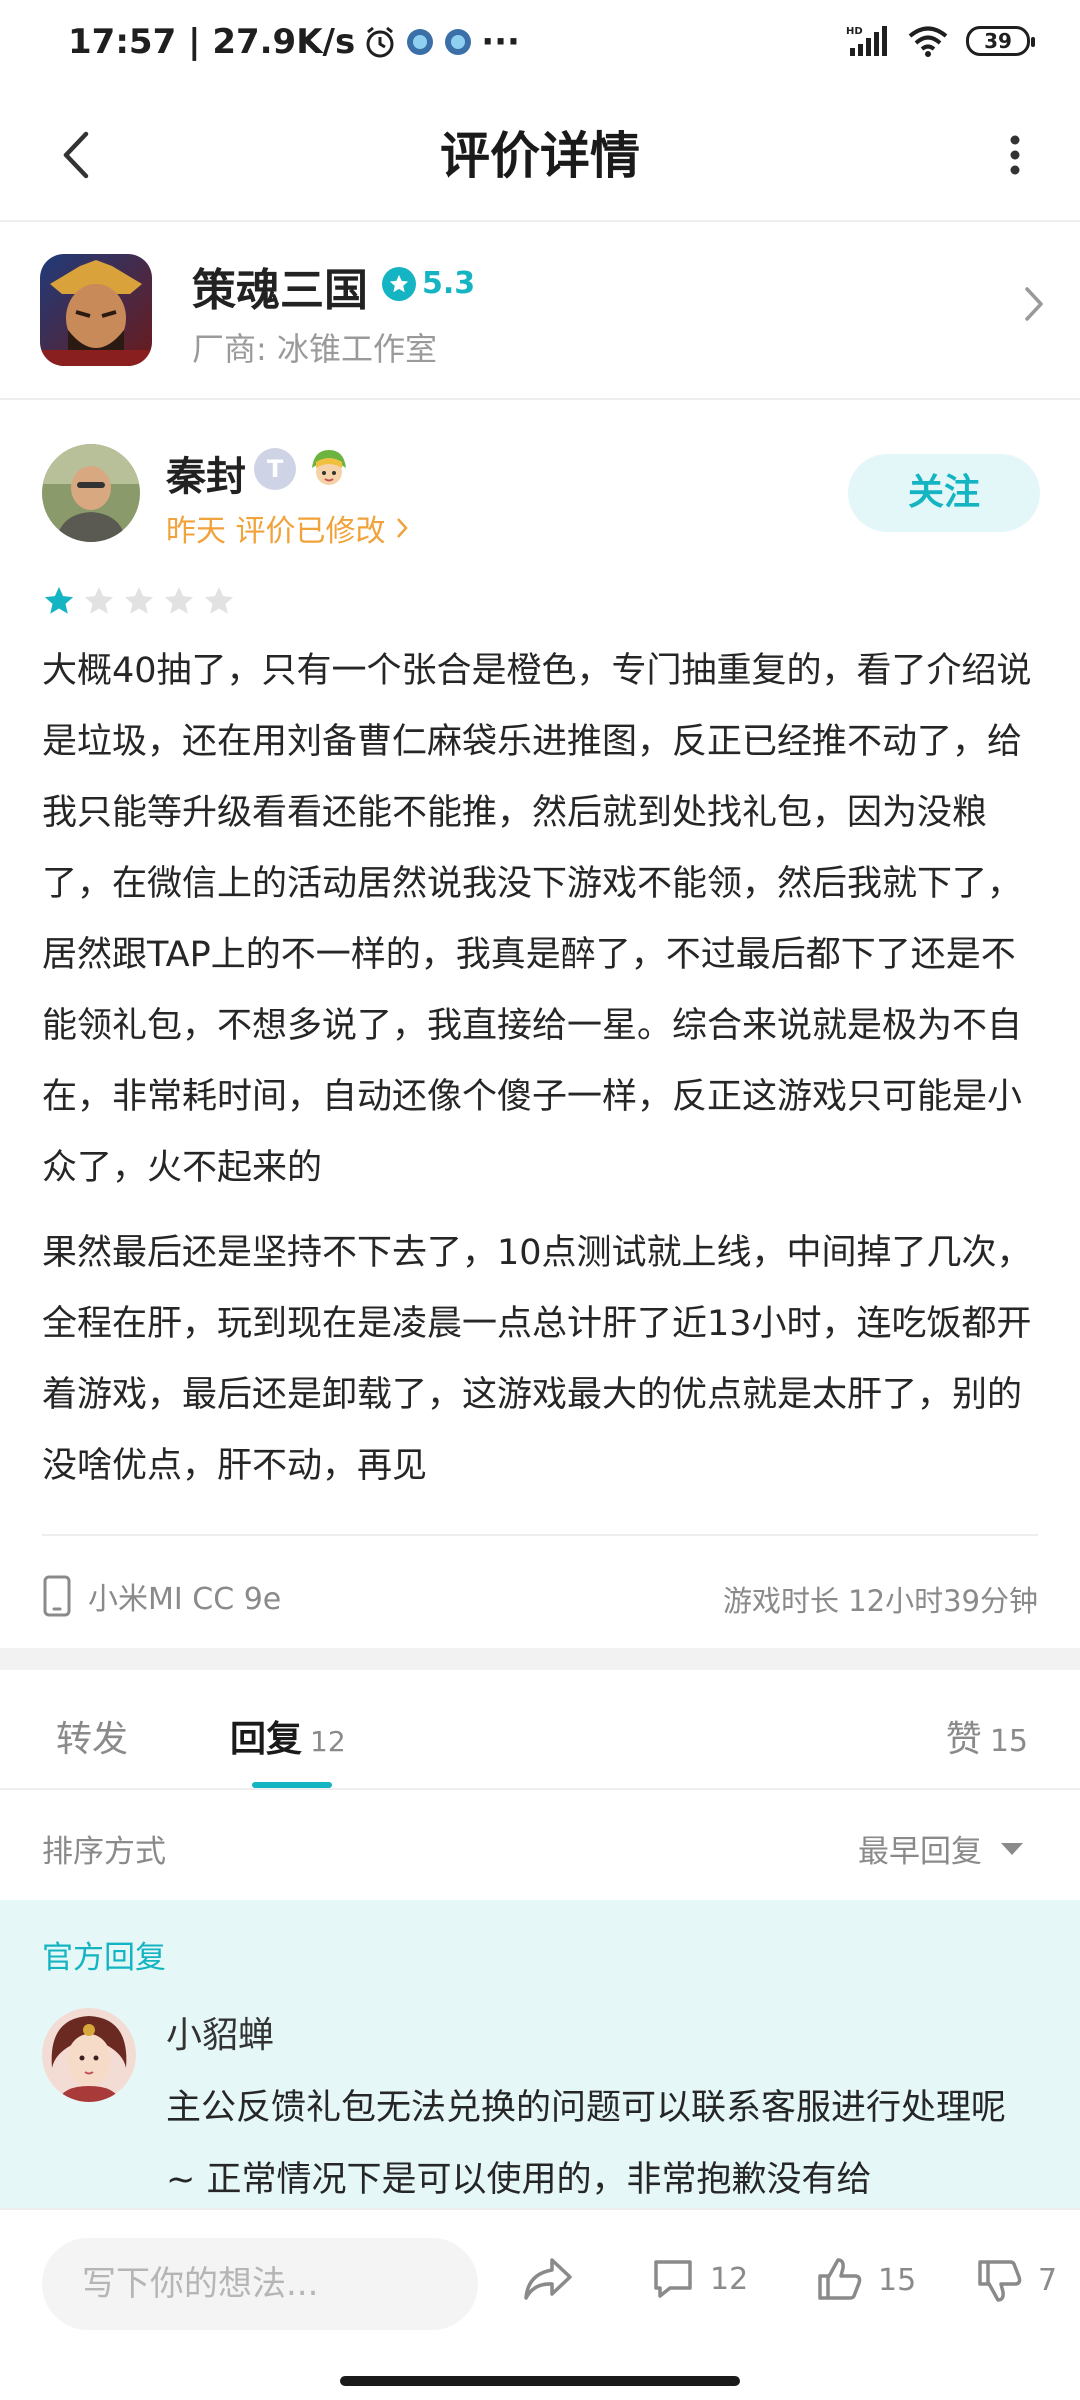 This screenshot has height=2400, width=1080. I want to click on status-bar: 17:57 | 27.9K/s ··· HD 39, so click(540, 44).